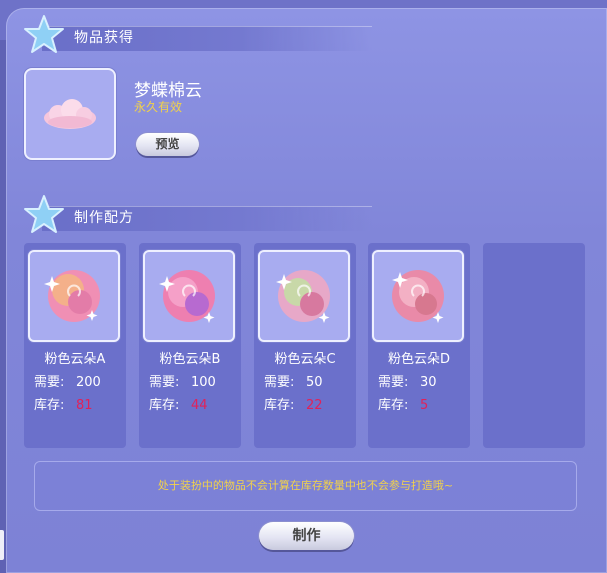 The height and width of the screenshot is (573, 607). I want to click on need-row: 需要: 30, so click(407, 380).